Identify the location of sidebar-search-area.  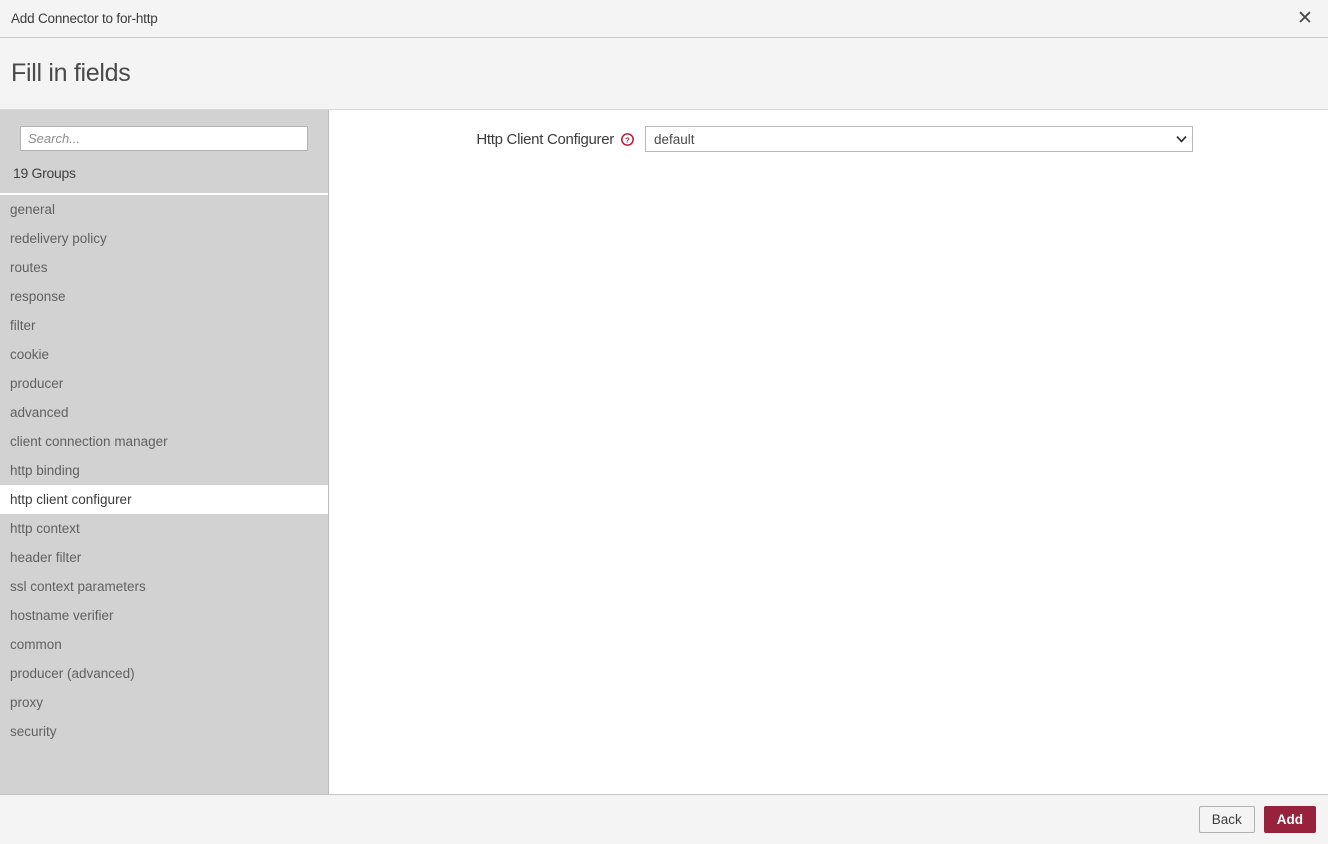
(164, 130).